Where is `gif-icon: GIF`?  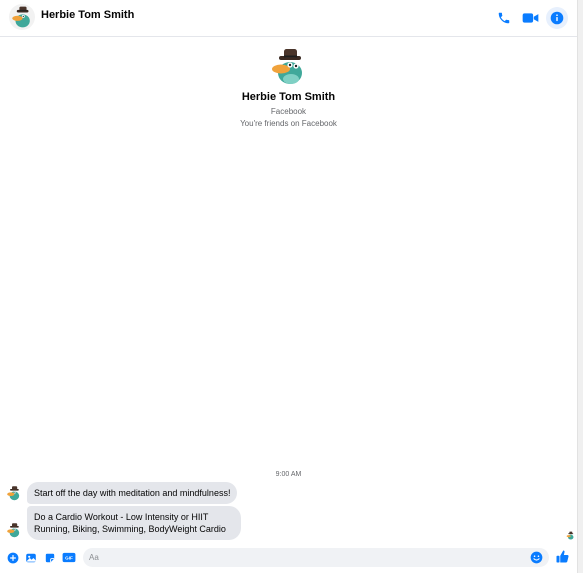
gif-icon: GIF is located at coordinates (69, 557).